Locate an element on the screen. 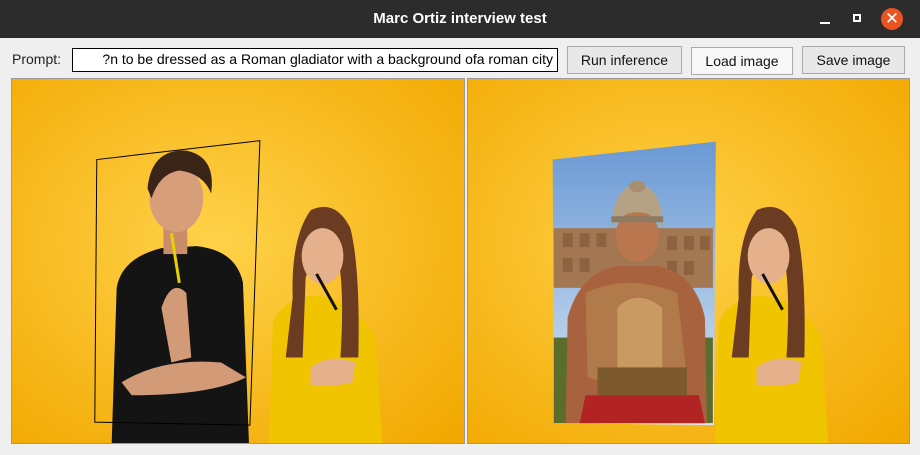  save-image-button: Save image is located at coordinates (853, 60).